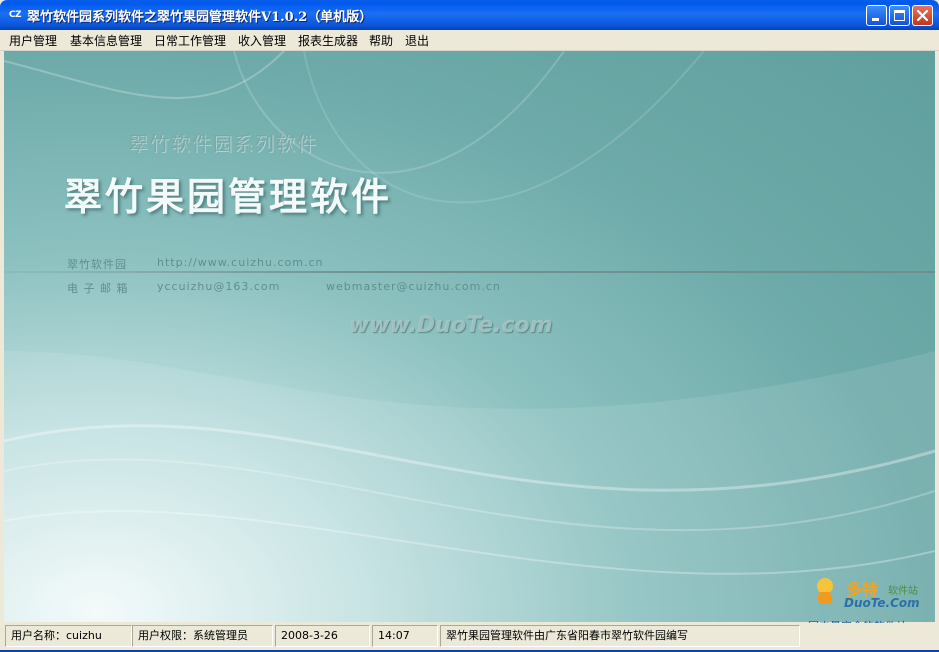 This screenshot has height=652, width=939. I want to click on close-button, so click(922, 15).